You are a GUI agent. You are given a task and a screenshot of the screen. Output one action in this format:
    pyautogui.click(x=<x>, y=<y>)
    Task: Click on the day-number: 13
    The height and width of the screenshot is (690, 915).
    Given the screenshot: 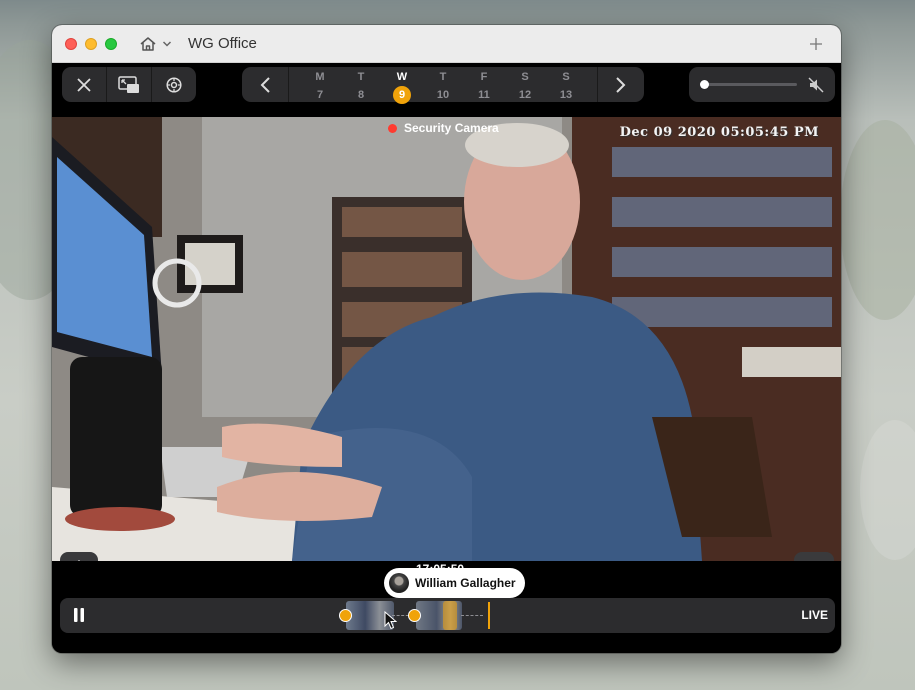 What is the action you would take?
    pyautogui.click(x=566, y=95)
    